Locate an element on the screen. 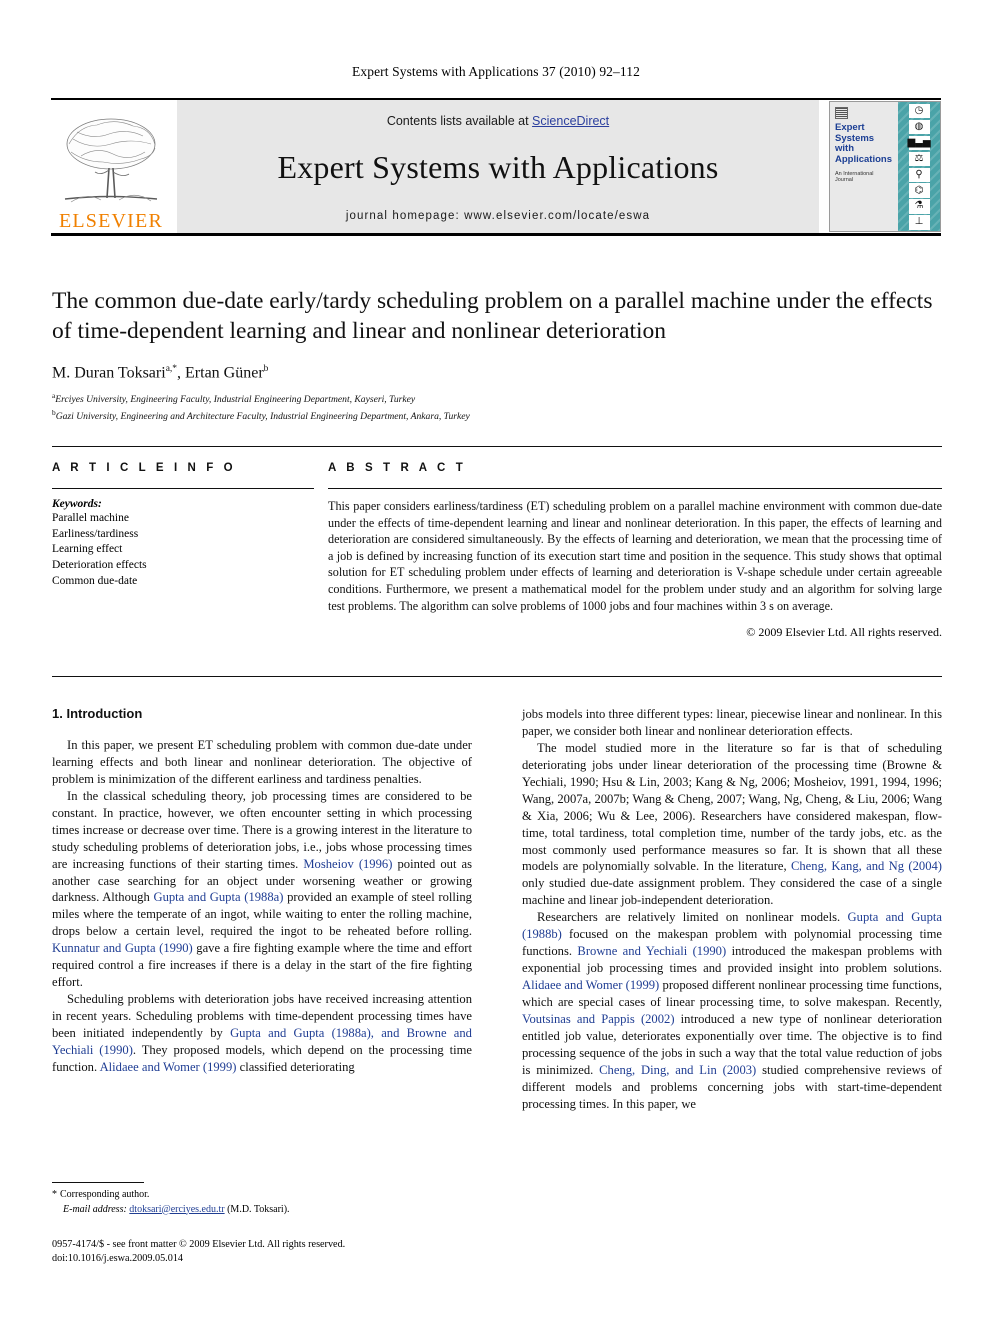 This screenshot has height=1323, width=992. clock-icon: ◷ is located at coordinates (919, 111).